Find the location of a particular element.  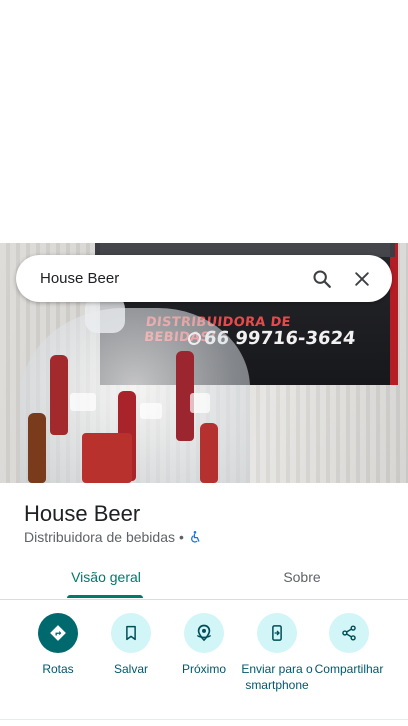

search-icon is located at coordinates (322, 278).